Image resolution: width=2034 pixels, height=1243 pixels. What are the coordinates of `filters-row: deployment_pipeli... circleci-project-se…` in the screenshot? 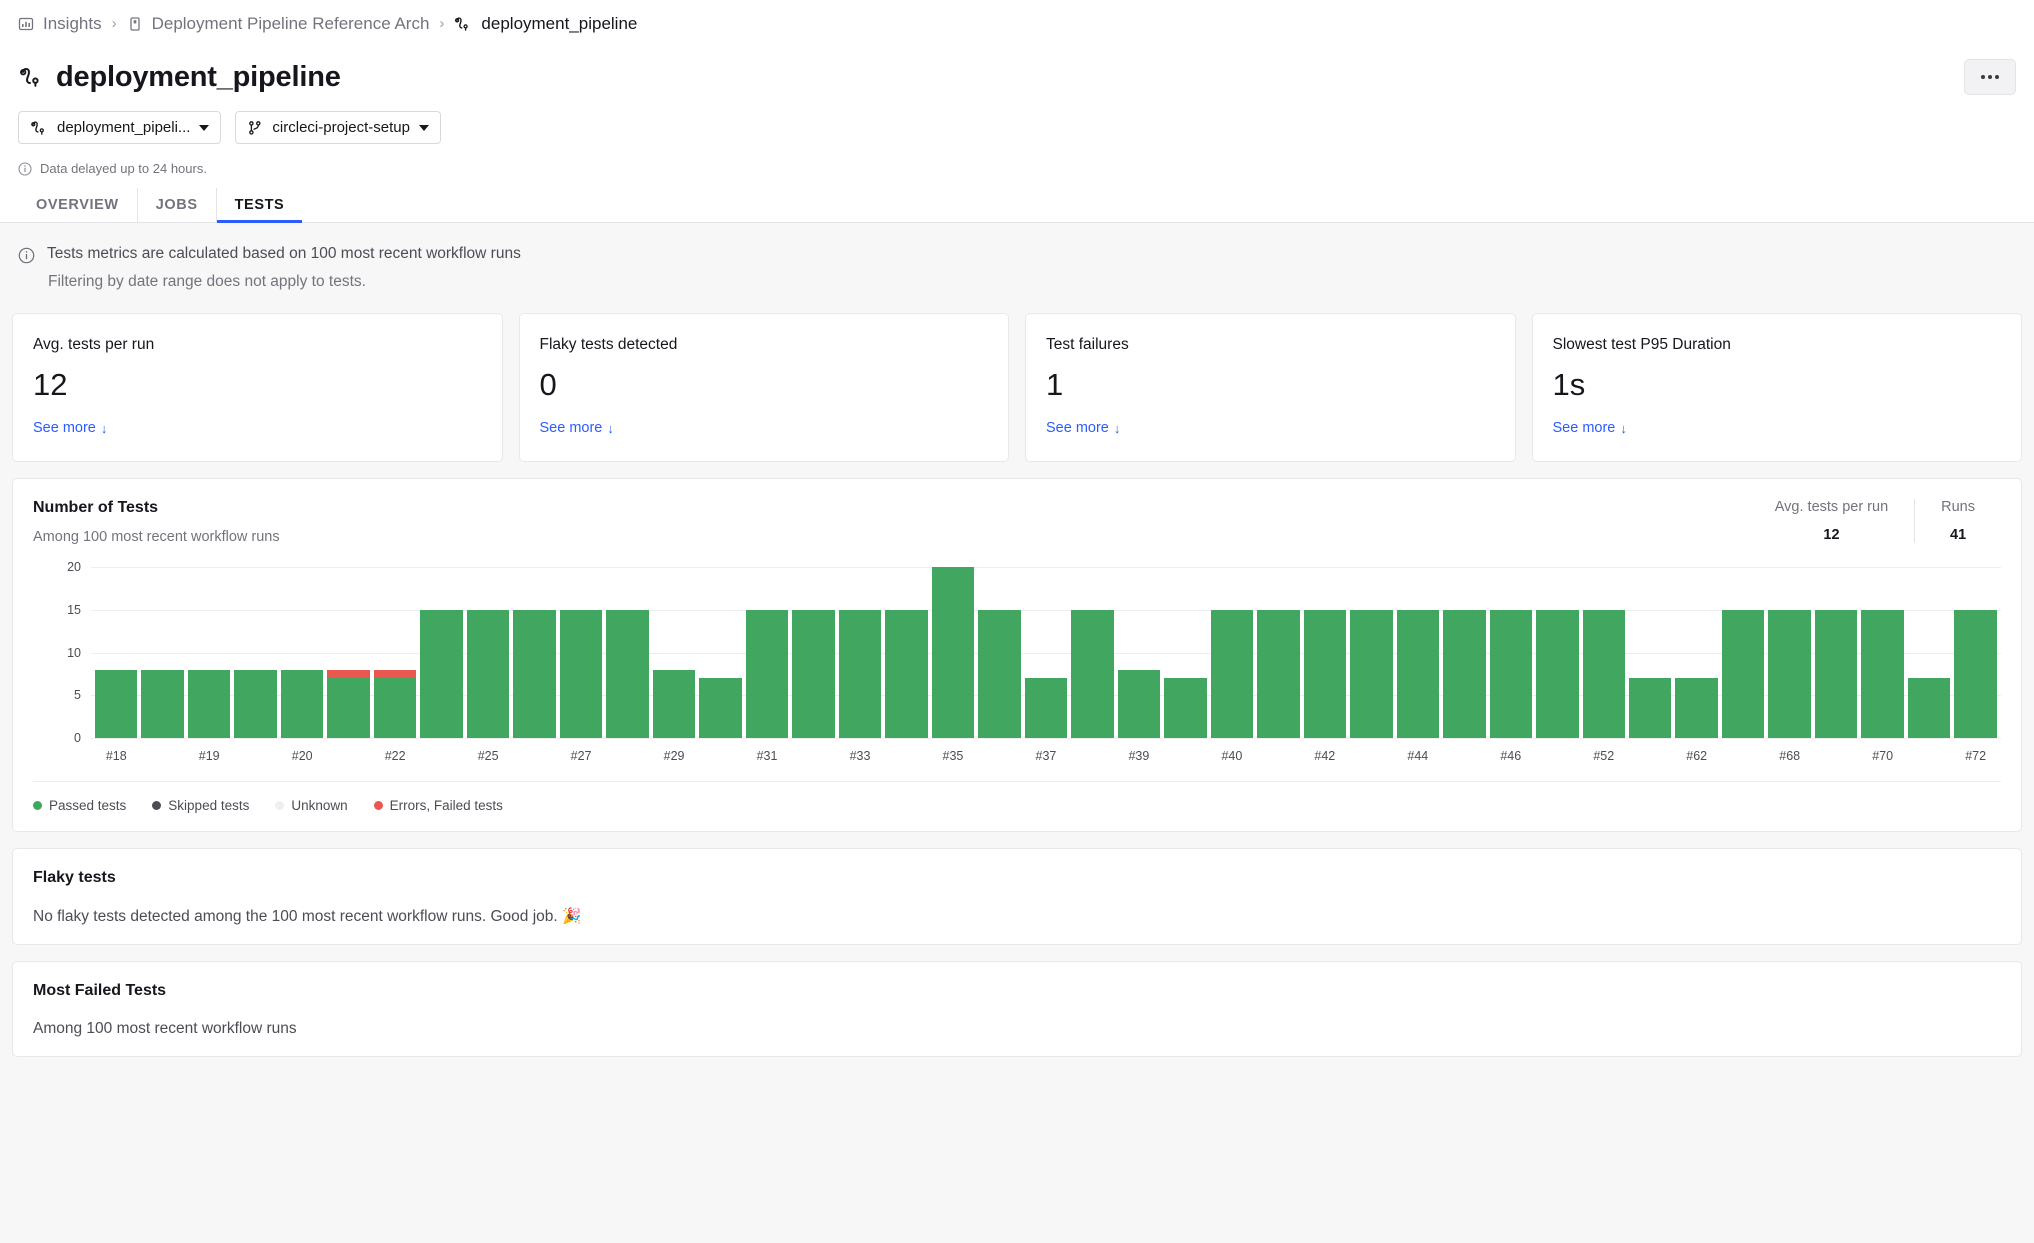 It's located at (1017, 119).